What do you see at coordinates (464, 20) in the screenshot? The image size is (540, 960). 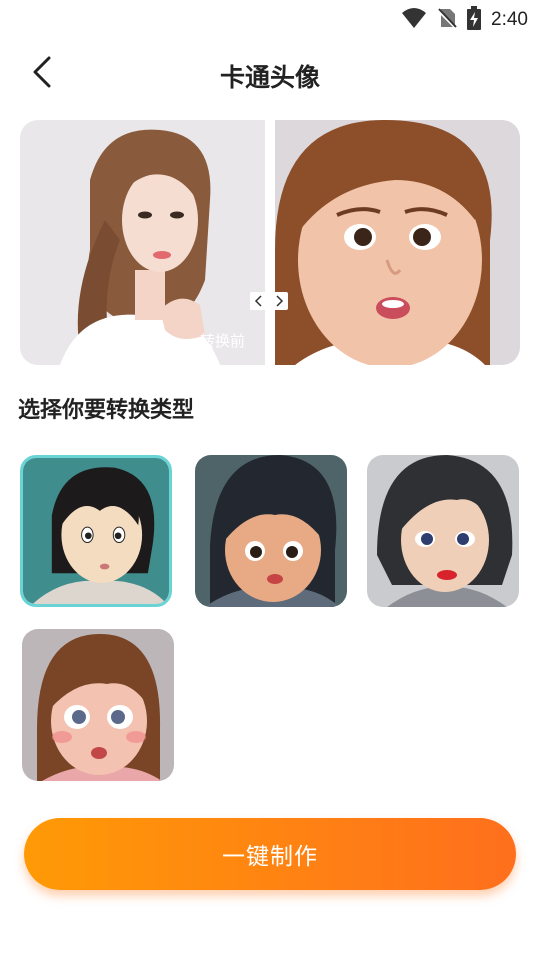 I see `status-icons: 2:40` at bounding box center [464, 20].